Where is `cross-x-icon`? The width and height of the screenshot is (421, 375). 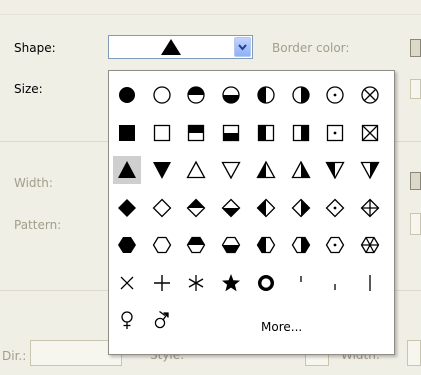
cross-x-icon is located at coordinates (127, 282).